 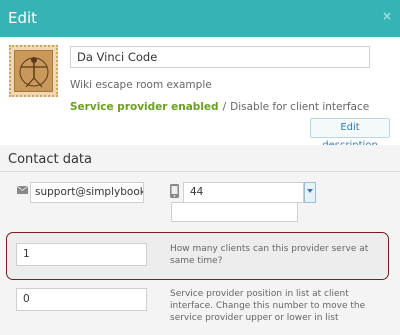 I want to click on mail-icon, so click(x=22, y=190).